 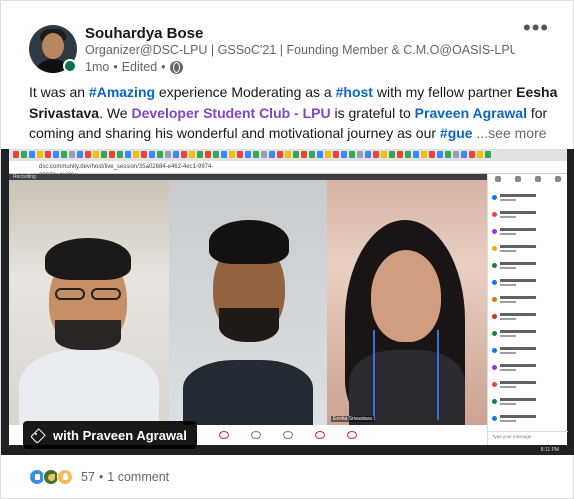 I want to click on person-head, so click(x=406, y=296).